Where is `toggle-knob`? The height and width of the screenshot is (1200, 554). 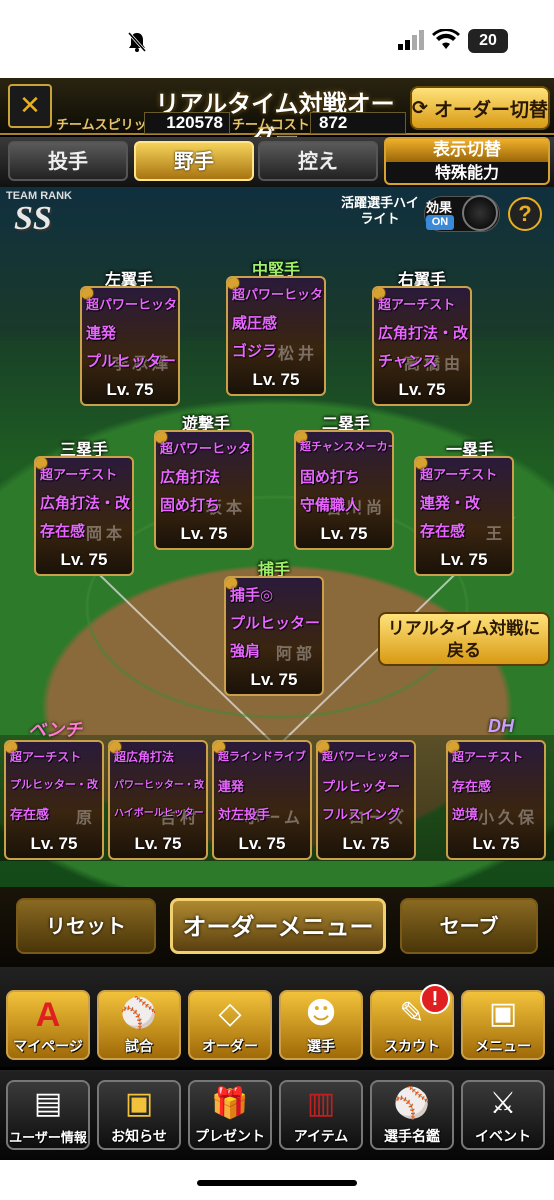
toggle-knob is located at coordinates (480, 213).